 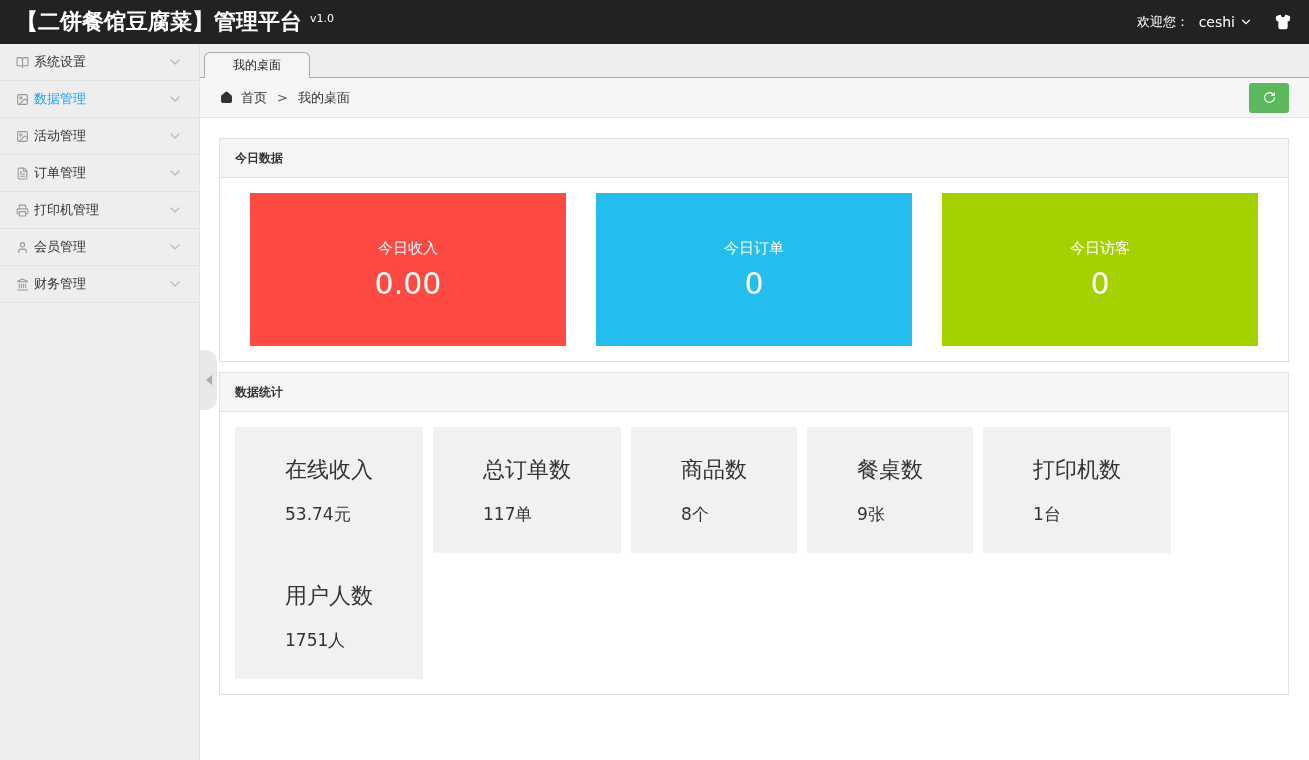 What do you see at coordinates (408, 283) in the screenshot?
I see `metric-value: 0.00` at bounding box center [408, 283].